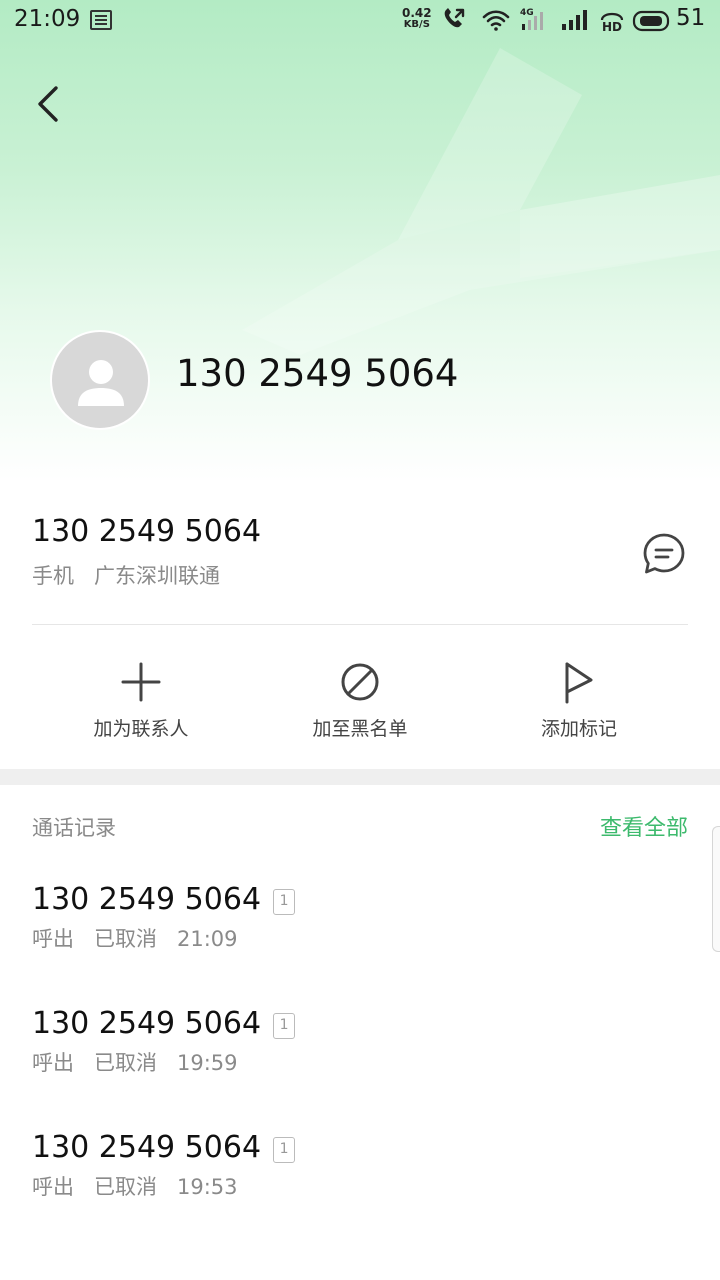 This screenshot has width=720, height=1280. I want to click on person-icon, so click(101, 383).